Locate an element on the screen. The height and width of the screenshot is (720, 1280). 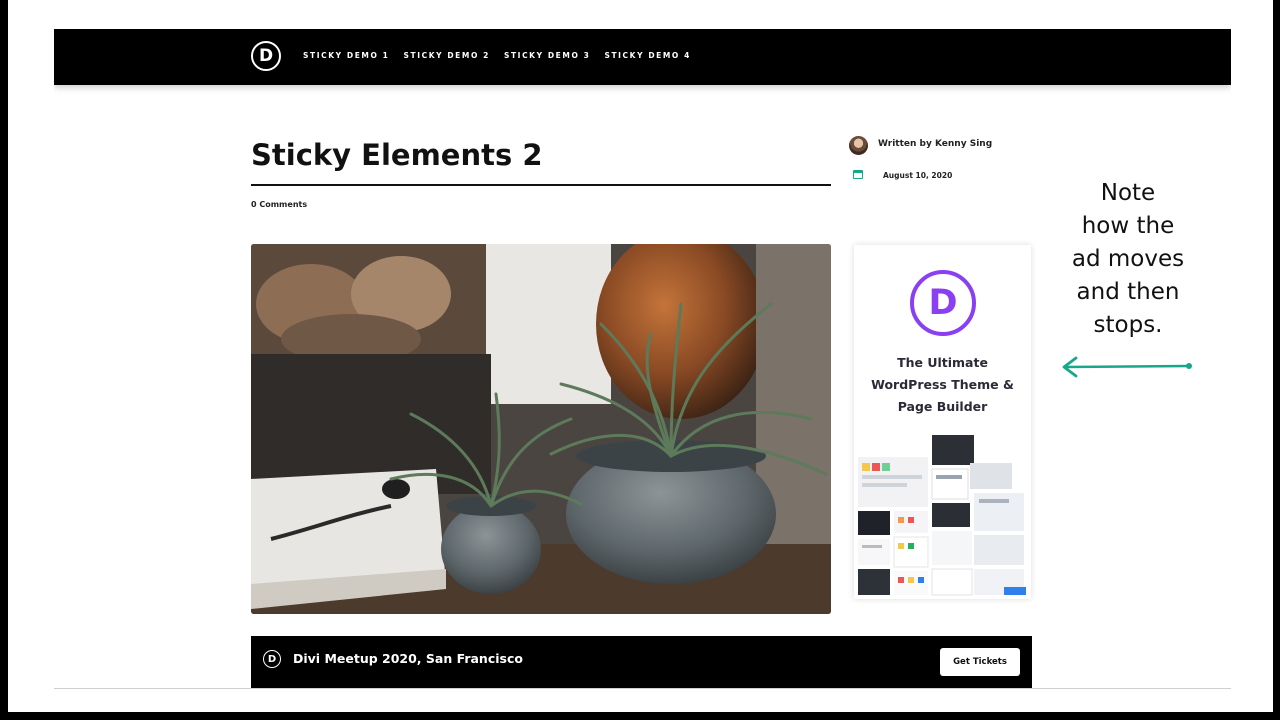
annotation-note-line: Note is located at coordinates (1128, 193).